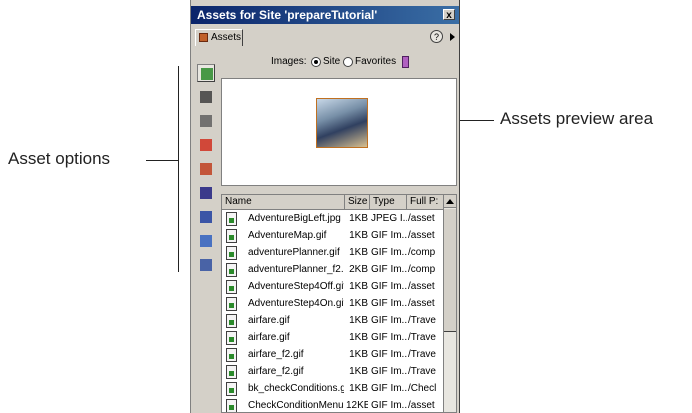 The image size is (692, 413). I want to click on site-radio, so click(316, 62).